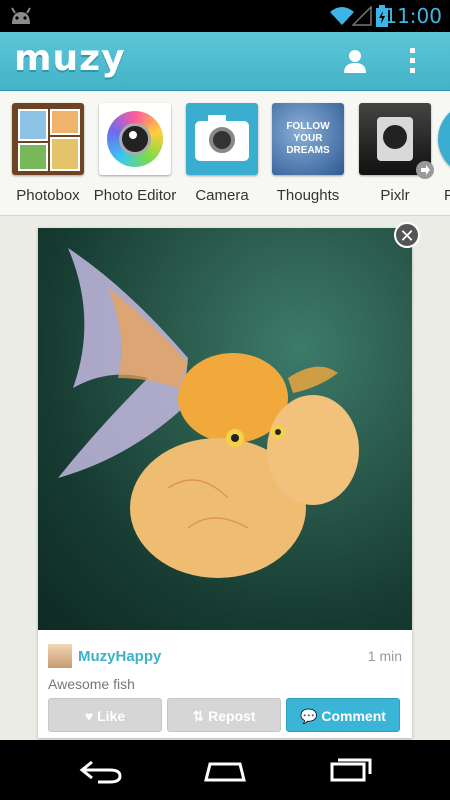 Image resolution: width=450 pixels, height=800 pixels. What do you see at coordinates (444, 139) in the screenshot?
I see `partial-app-icon` at bounding box center [444, 139].